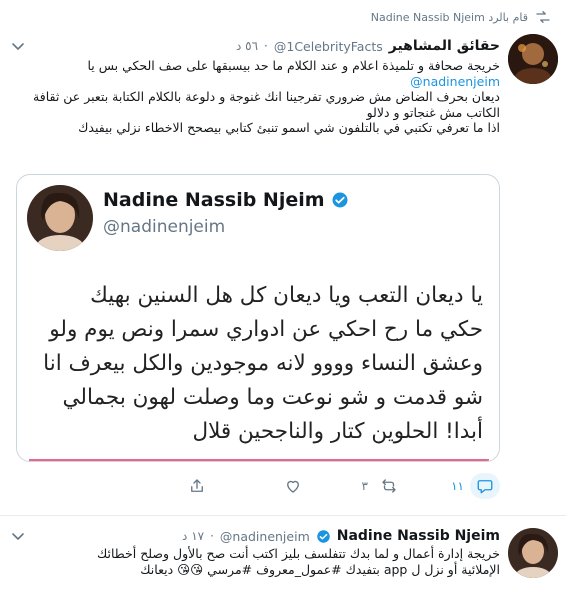 This screenshot has height=600, width=566. What do you see at coordinates (457, 486) in the screenshot?
I see `reply-count: ١١` at bounding box center [457, 486].